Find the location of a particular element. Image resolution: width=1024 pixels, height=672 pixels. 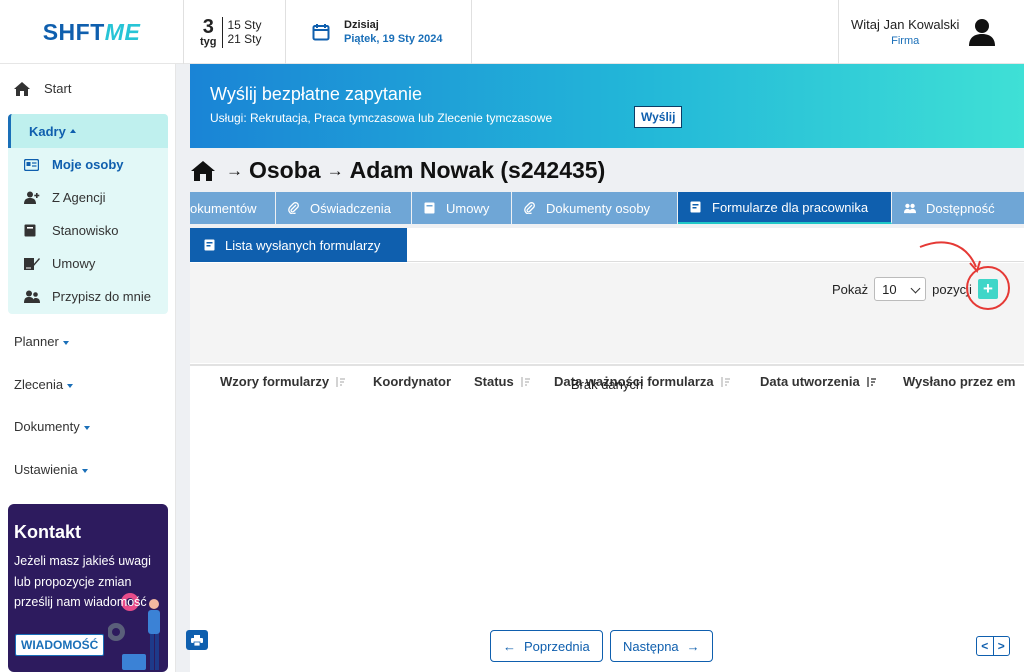

tab-dokumentow: okumentów is located at coordinates (233, 208).